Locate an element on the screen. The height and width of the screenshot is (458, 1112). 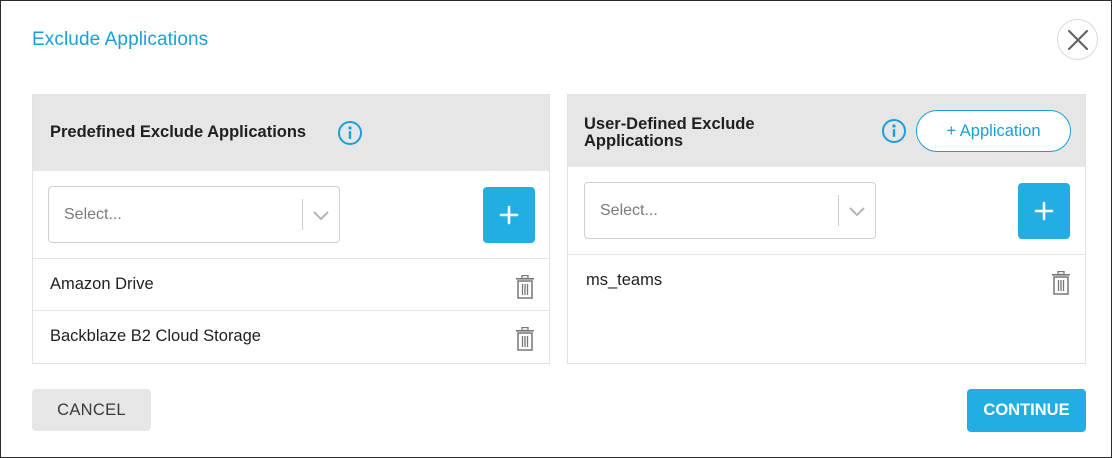
close-button is located at coordinates (1077, 39).